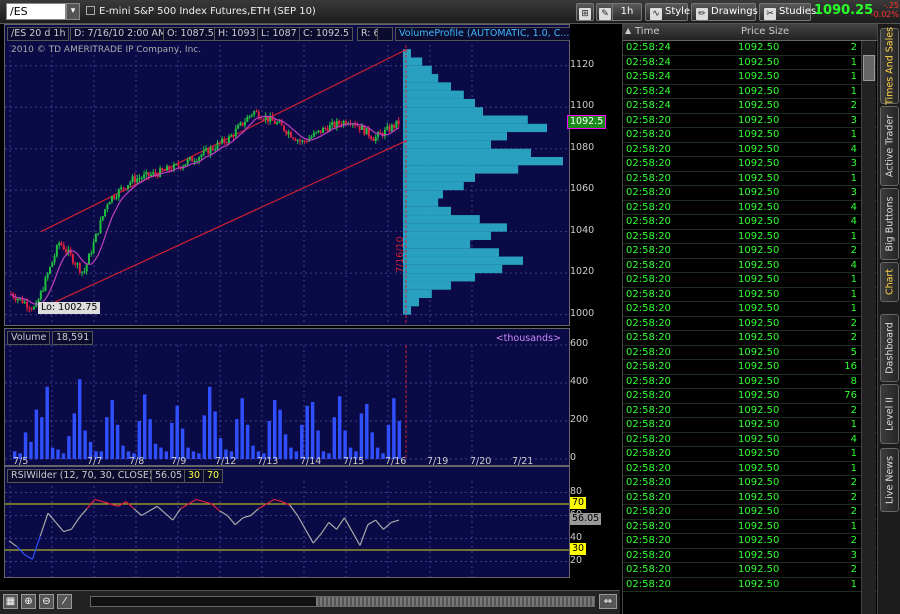  What do you see at coordinates (90, 10) in the screenshot?
I see `checkbox-icon` at bounding box center [90, 10].